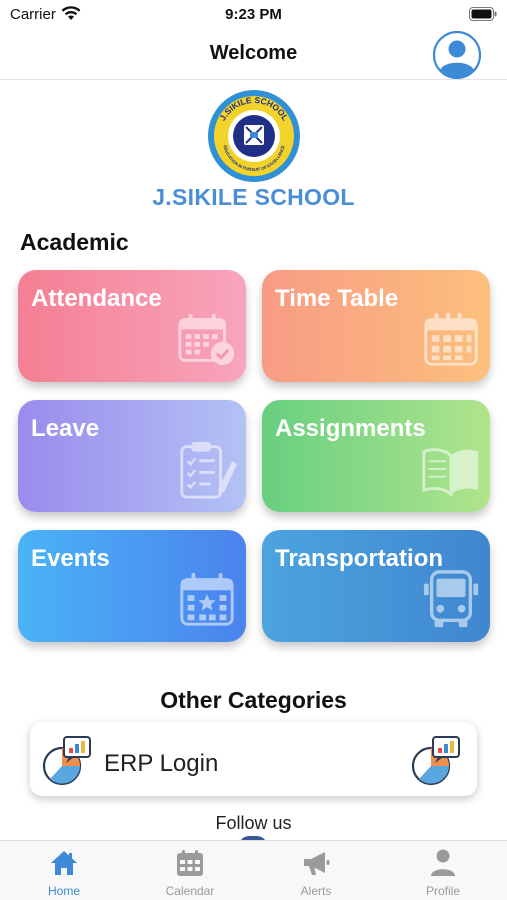 The height and width of the screenshot is (900, 507). What do you see at coordinates (316, 891) in the screenshot?
I see `tab-label: Alerts` at bounding box center [316, 891].